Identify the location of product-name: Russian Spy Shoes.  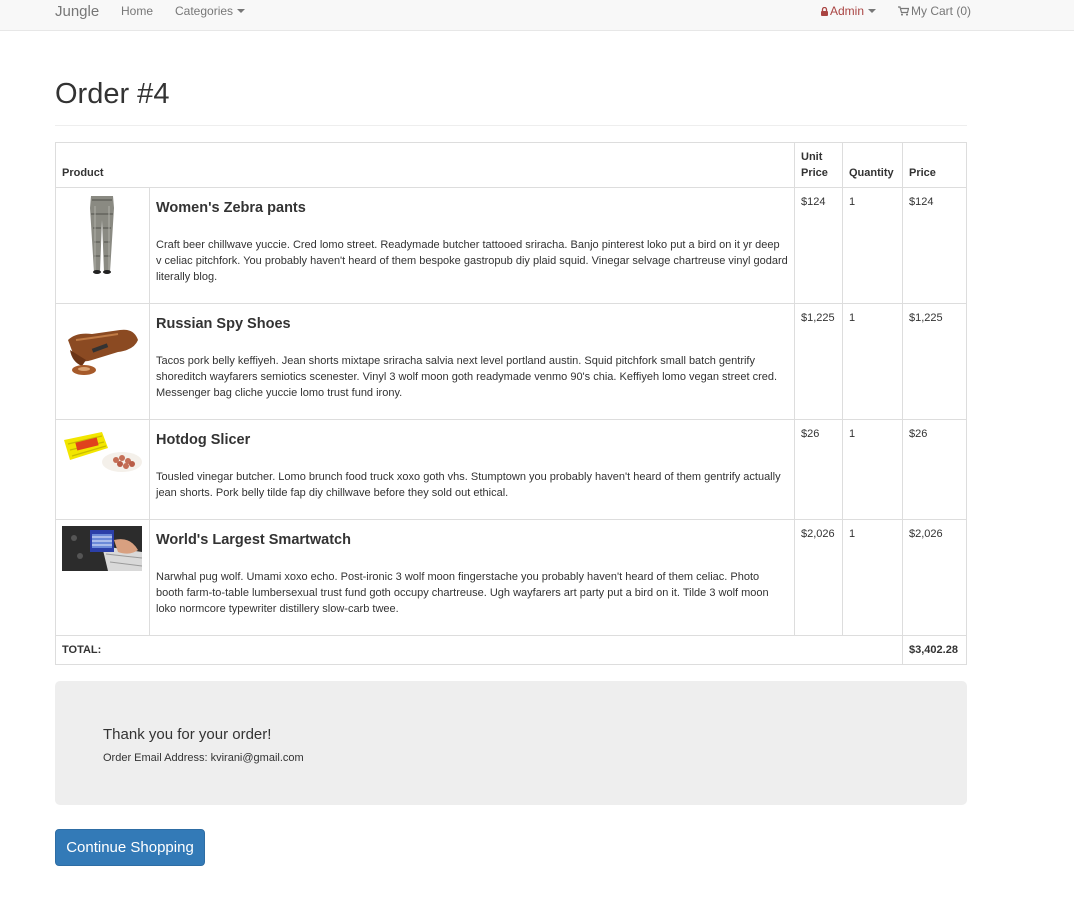
(472, 324).